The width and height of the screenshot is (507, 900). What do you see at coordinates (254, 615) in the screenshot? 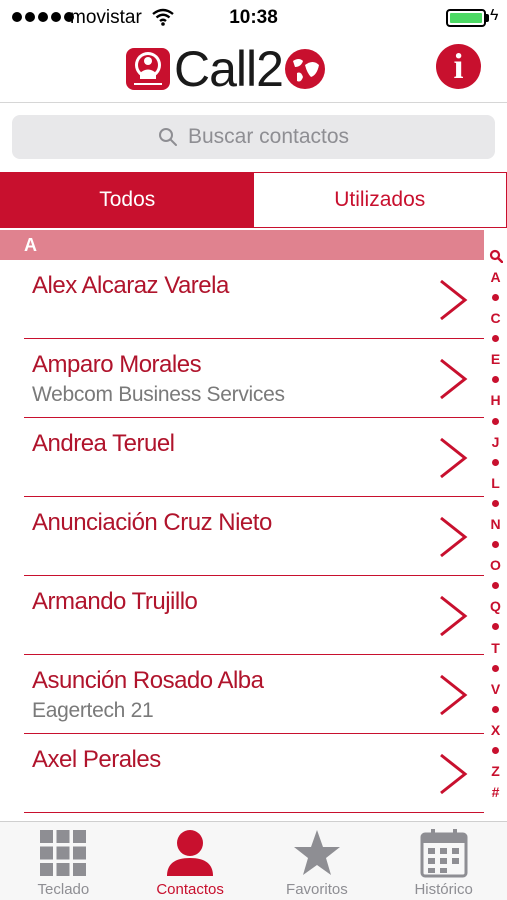
I see `contact-row: Armando Trujillo` at bounding box center [254, 615].